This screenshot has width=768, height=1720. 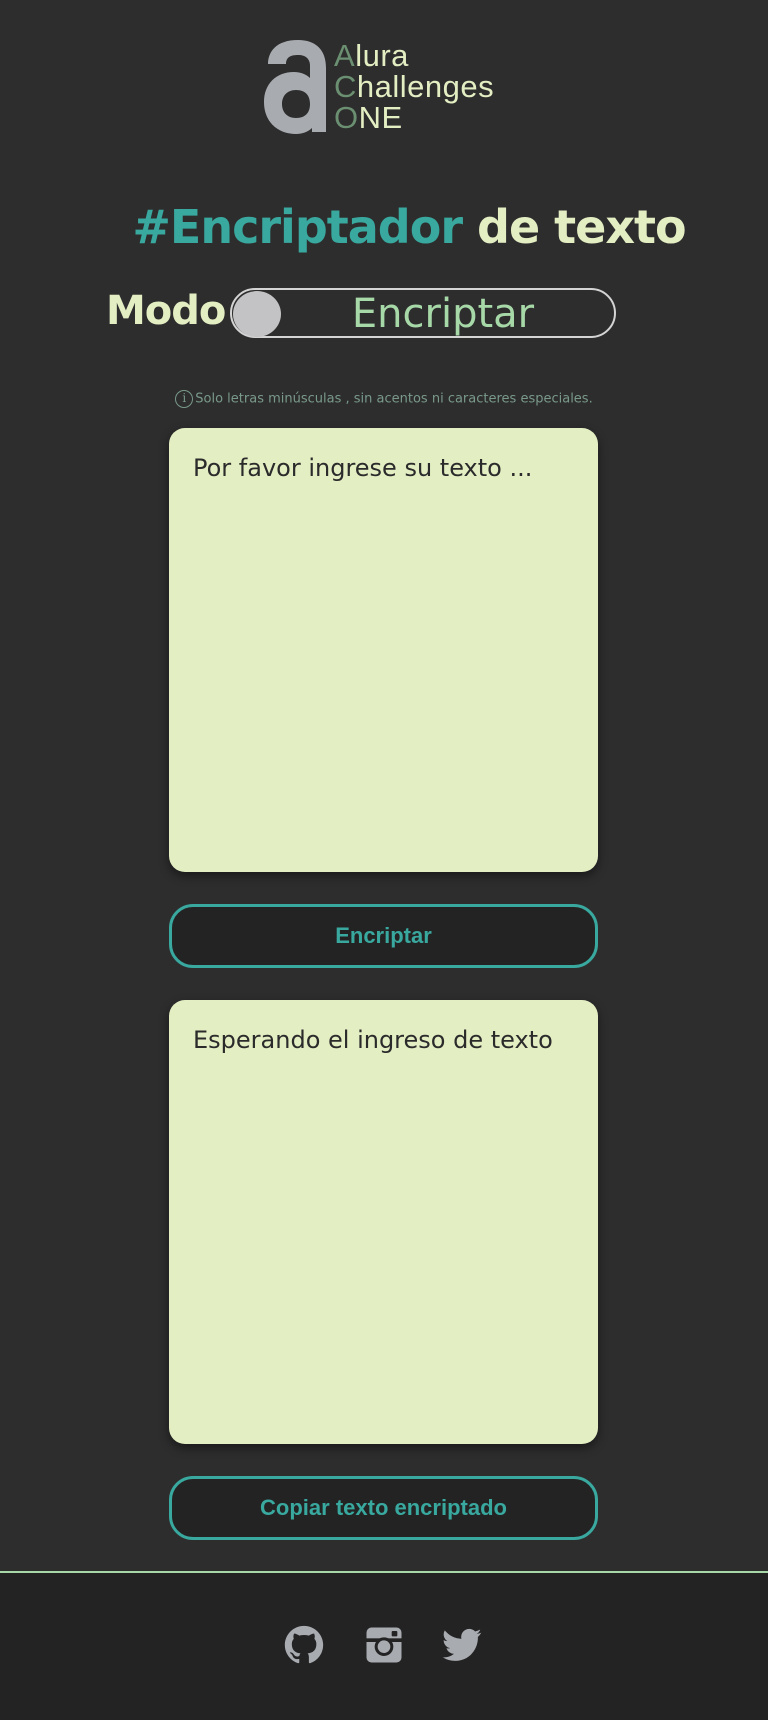 I want to click on toggle-label: Encriptar, so click(x=443, y=314).